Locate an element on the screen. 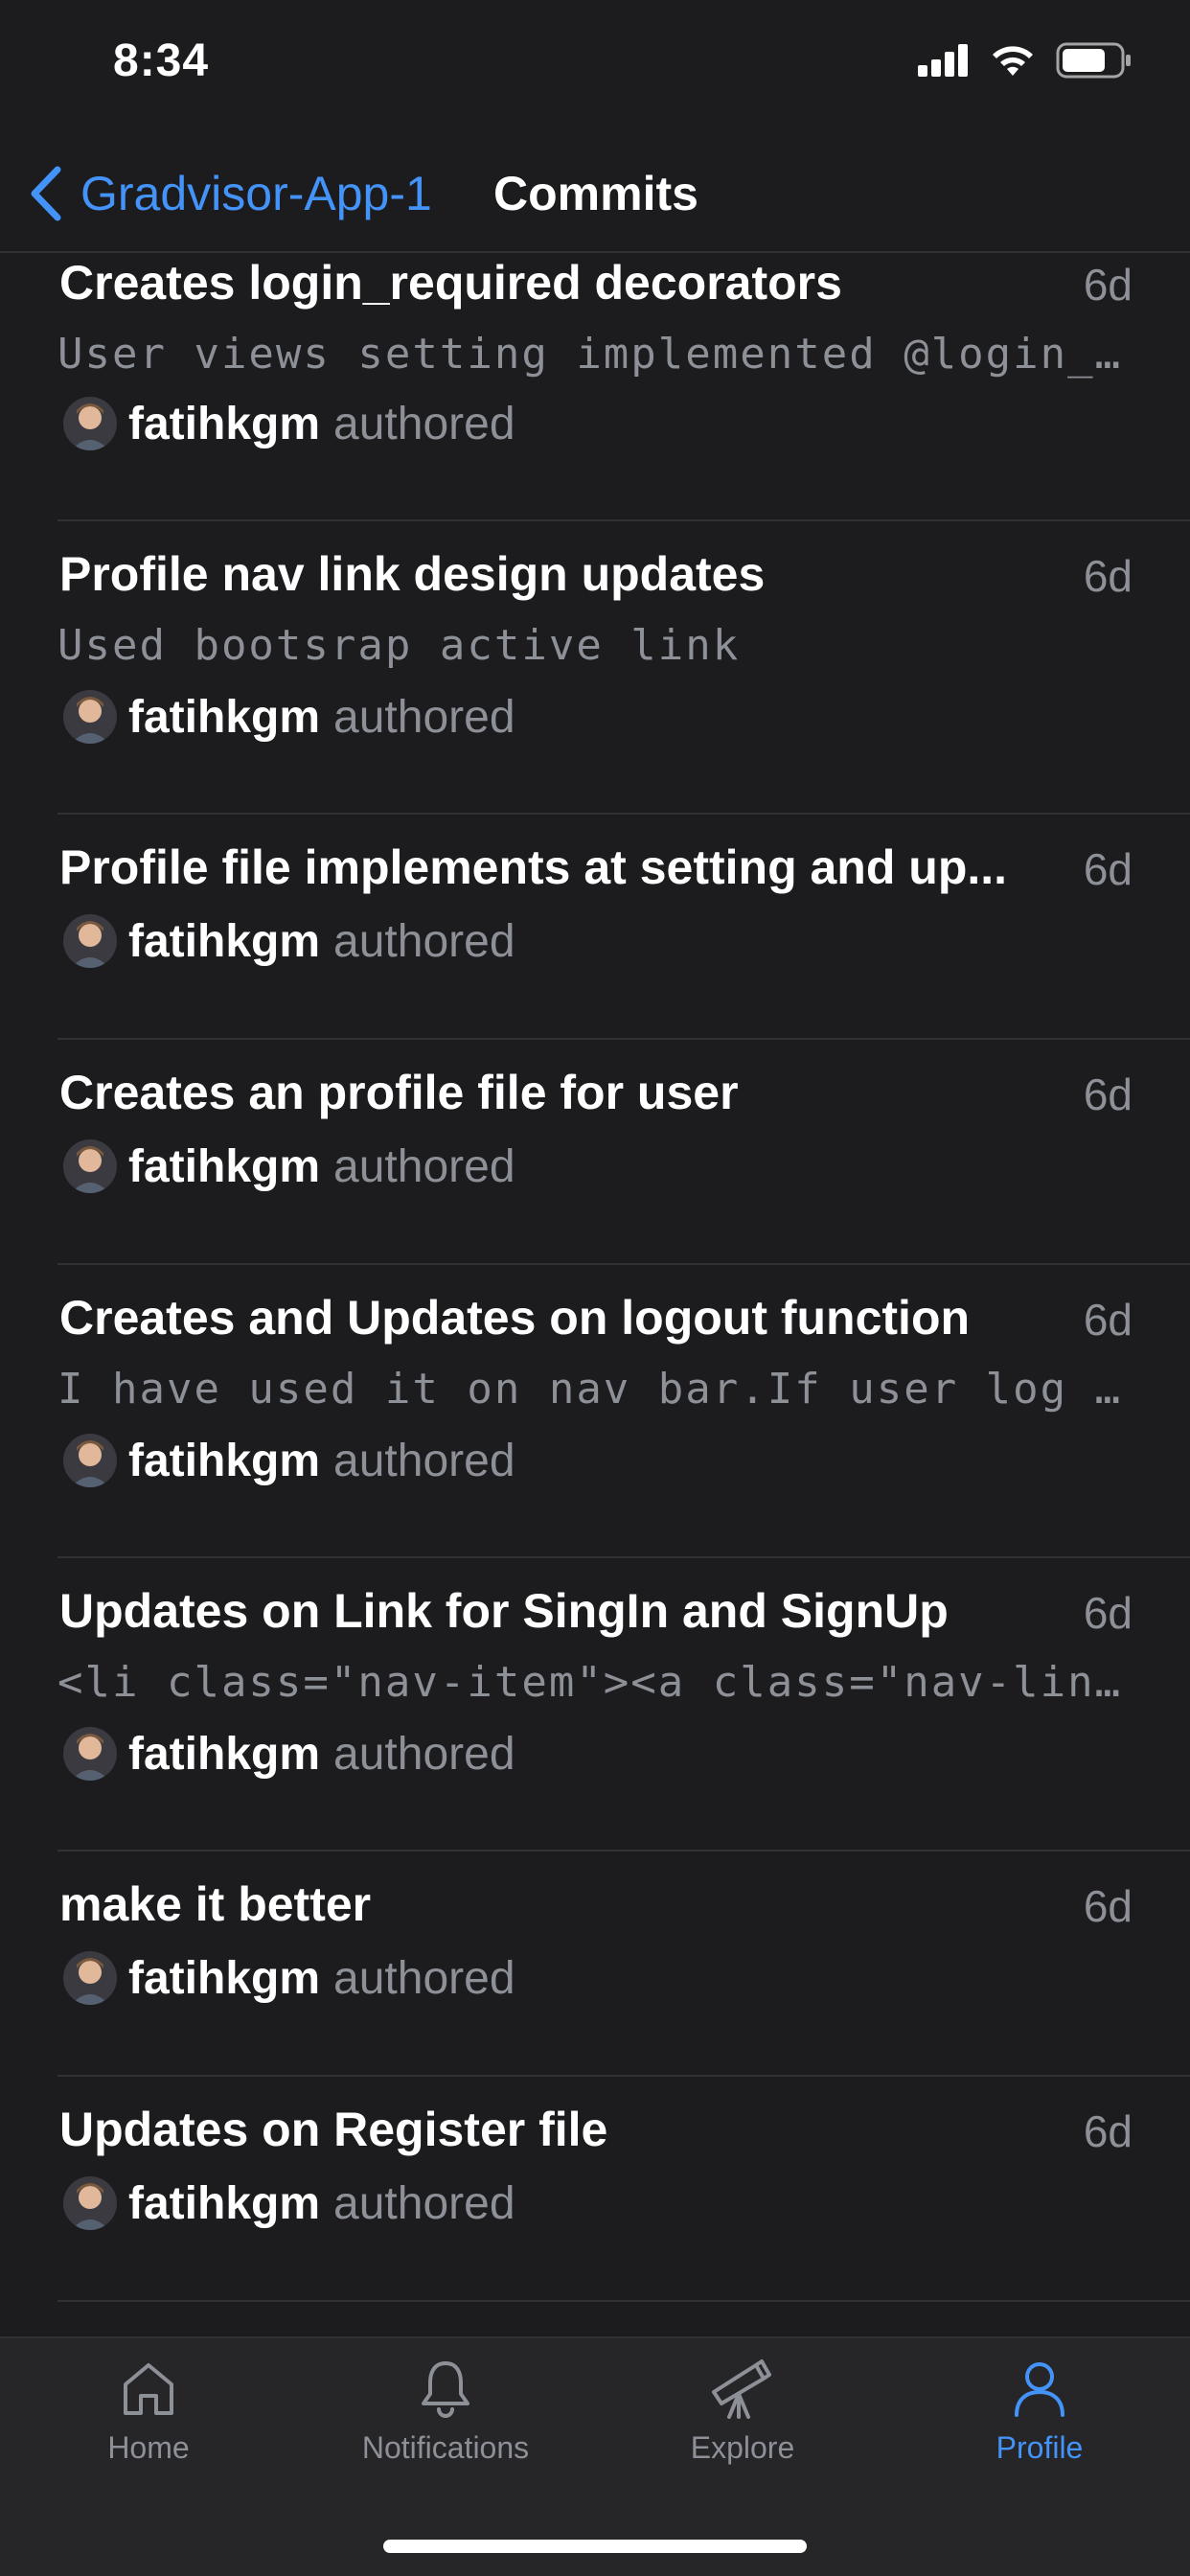 This screenshot has width=1190, height=2576. tab-notifications: Notifications is located at coordinates (445, 2429).